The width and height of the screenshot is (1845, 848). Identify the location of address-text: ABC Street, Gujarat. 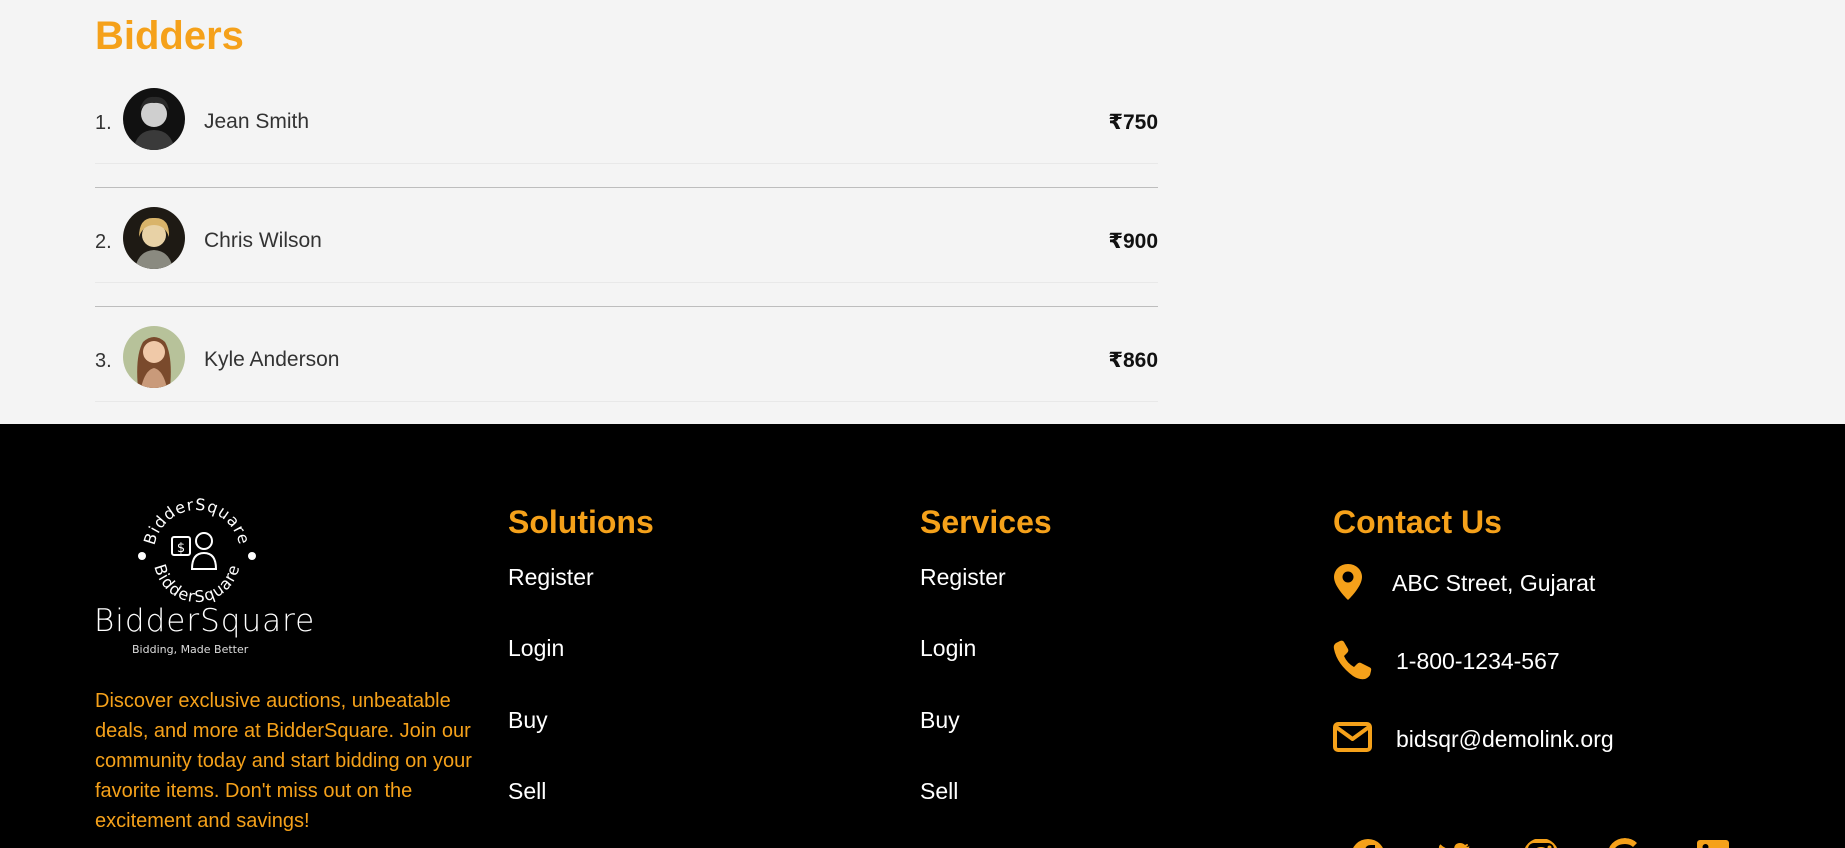
(1494, 583).